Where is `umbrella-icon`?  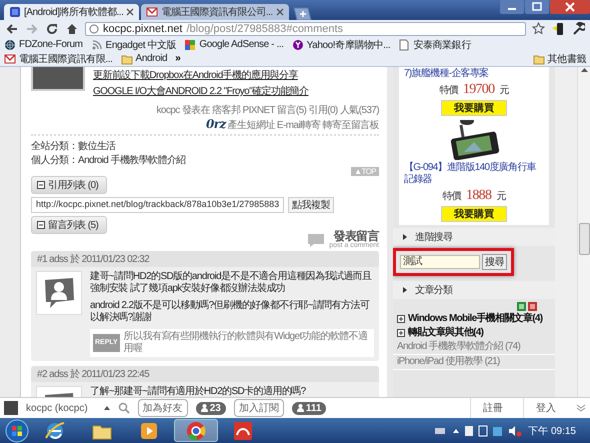 umbrella-icon is located at coordinates (243, 431).